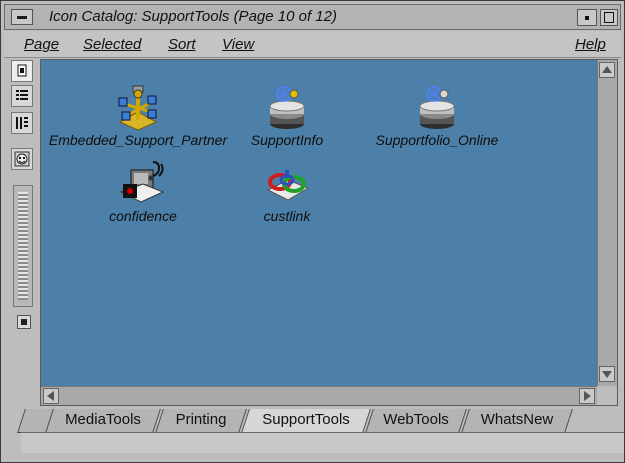 Image resolution: width=625 pixels, height=463 pixels. What do you see at coordinates (312, 44) in the screenshot?
I see `menu-bar: Page Selected Sort View Help` at bounding box center [312, 44].